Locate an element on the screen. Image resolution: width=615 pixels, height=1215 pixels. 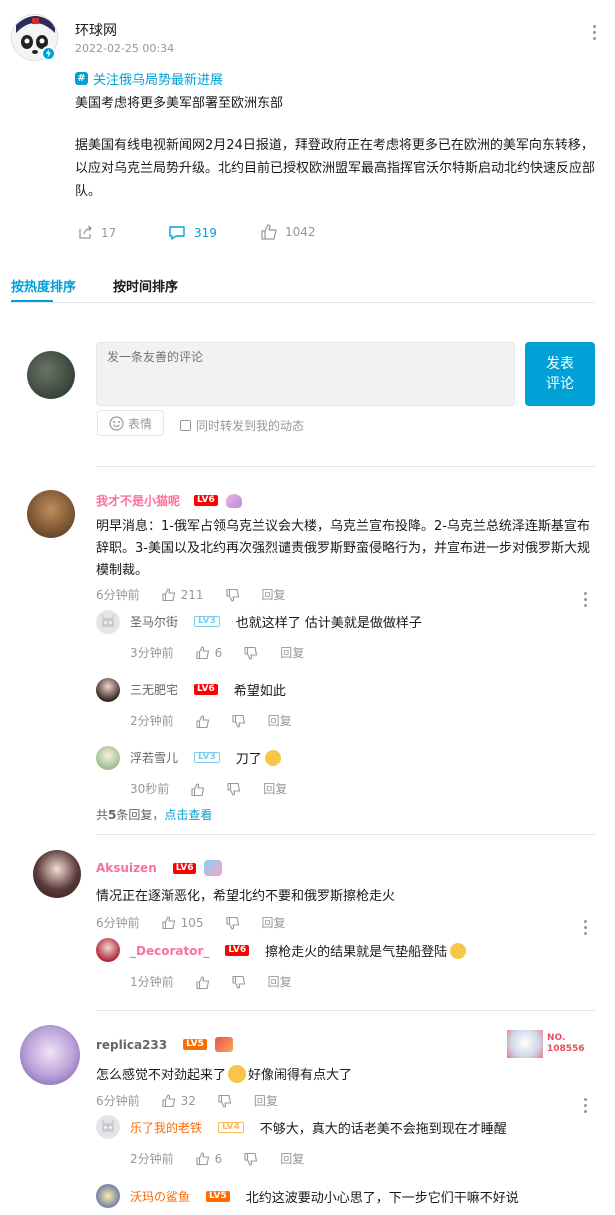
decoration-card: NO. 108556 is located at coordinates (546, 1044).